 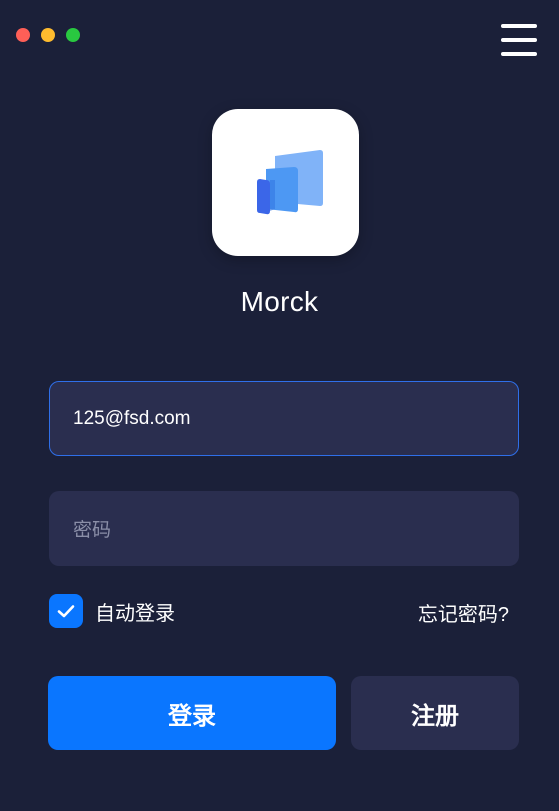 What do you see at coordinates (519, 40) in the screenshot?
I see `hamburger-menu-icon` at bounding box center [519, 40].